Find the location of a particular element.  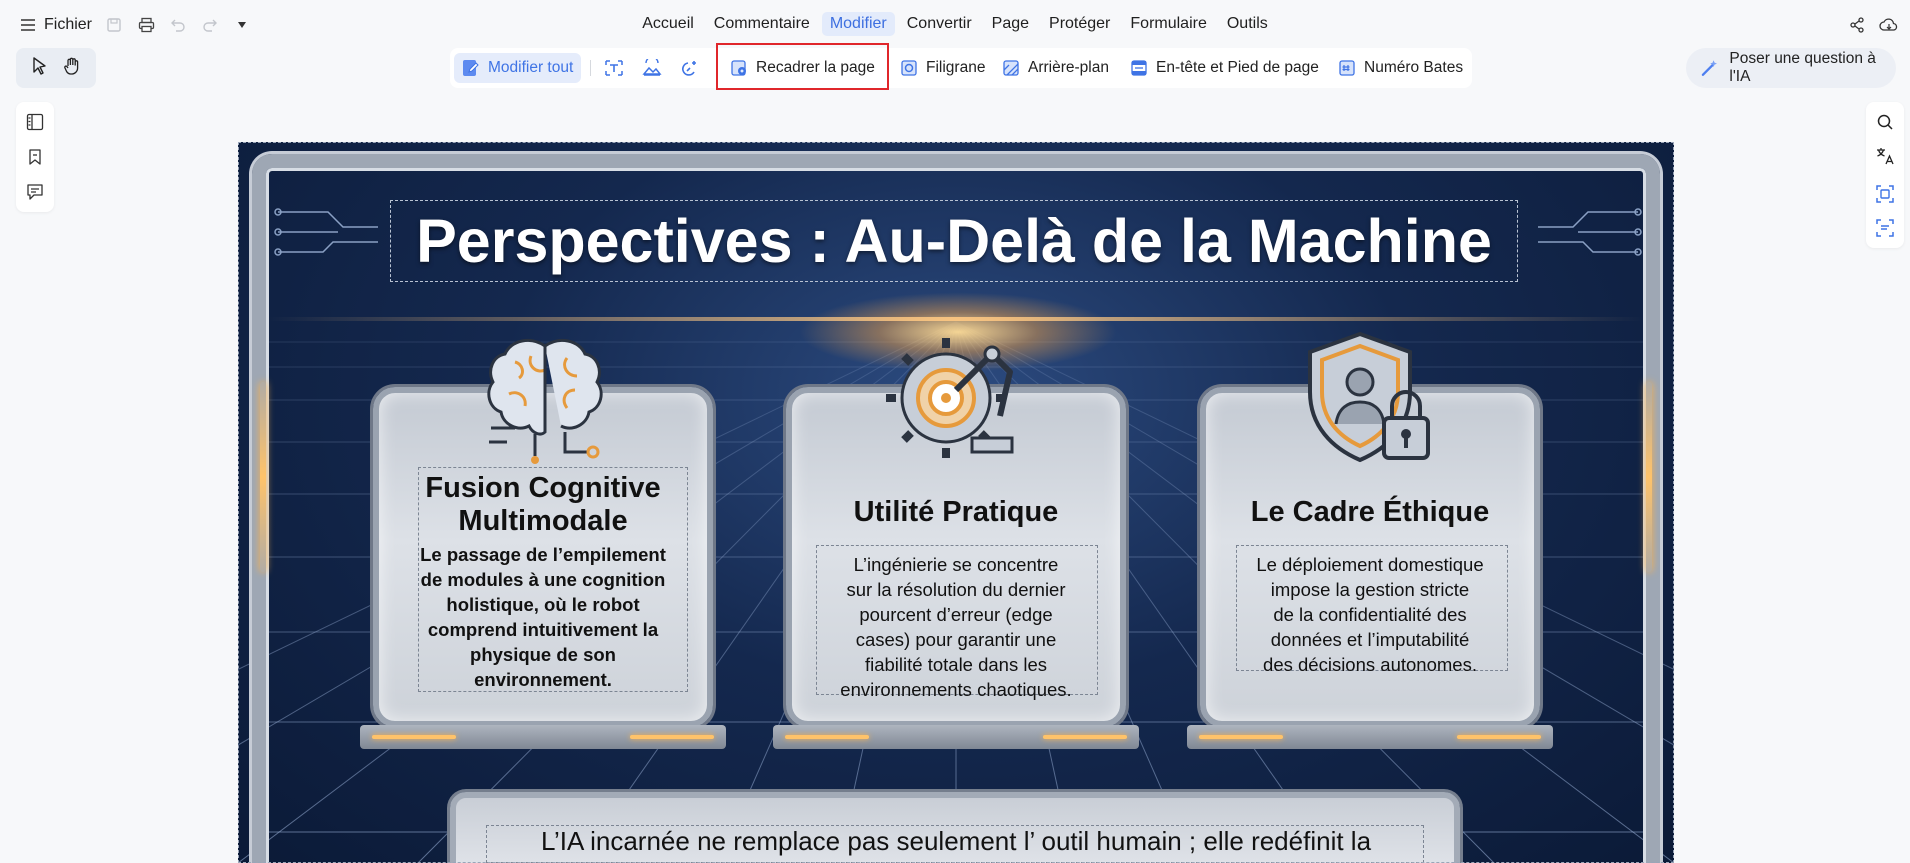

left-frame-light is located at coordinates (263, 477).